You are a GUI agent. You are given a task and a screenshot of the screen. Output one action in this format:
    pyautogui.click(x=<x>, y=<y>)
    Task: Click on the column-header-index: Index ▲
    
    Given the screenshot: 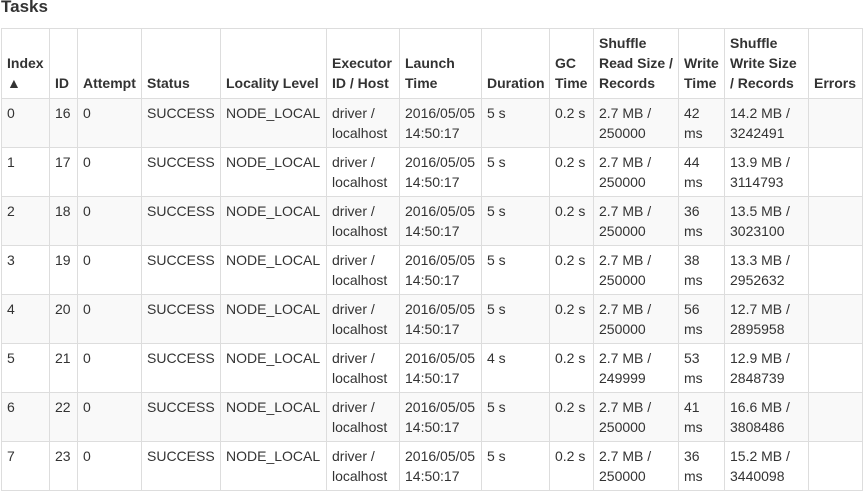 What is the action you would take?
    pyautogui.click(x=25, y=63)
    